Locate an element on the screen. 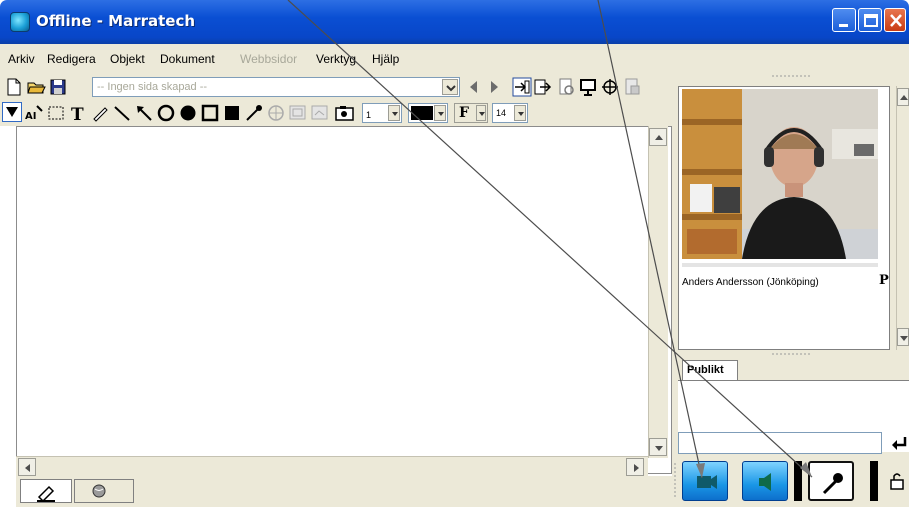  tab-web is located at coordinates (104, 491).